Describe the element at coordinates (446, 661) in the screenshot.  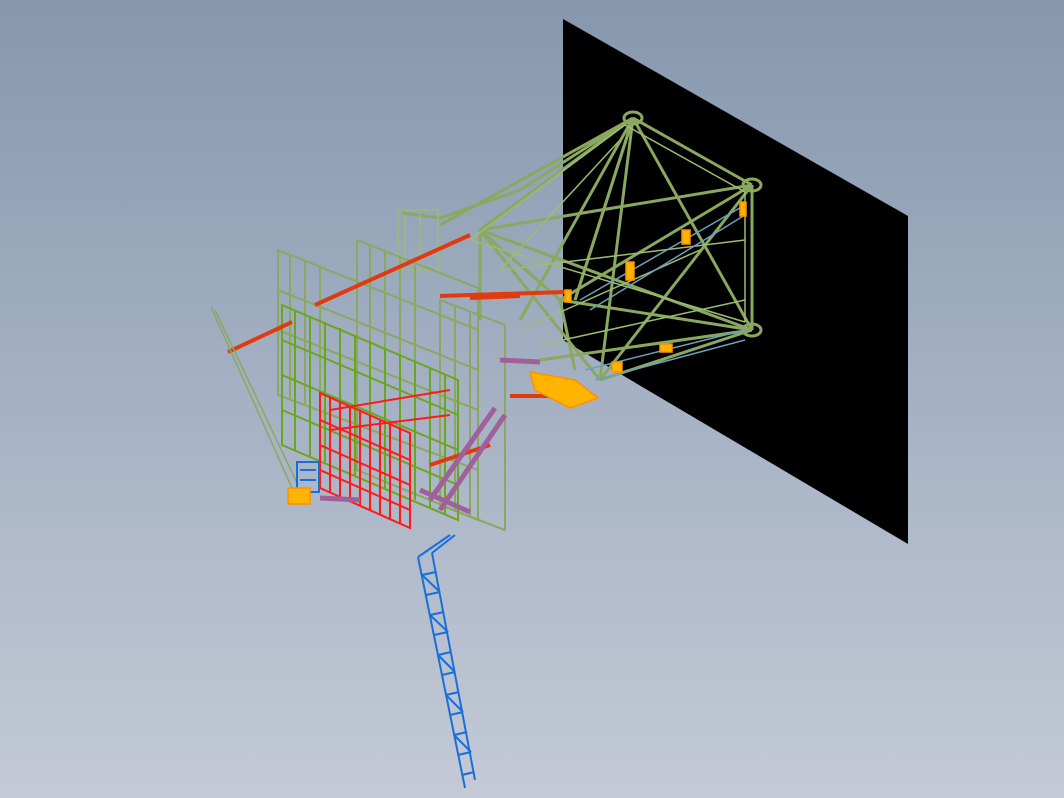
I see `lattice-boom` at that location.